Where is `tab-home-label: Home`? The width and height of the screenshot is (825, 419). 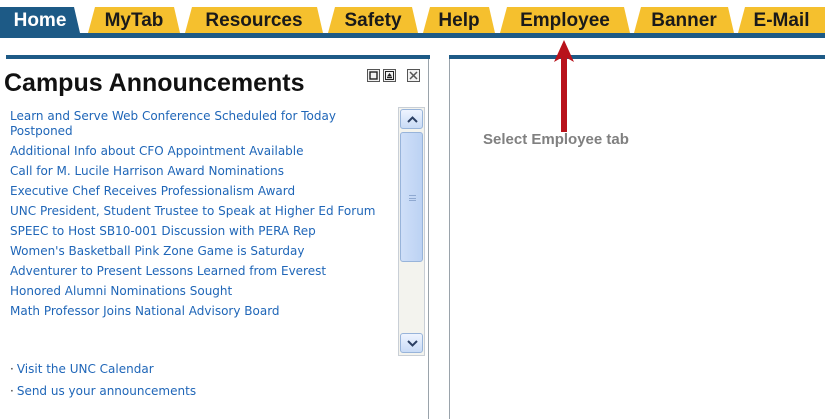 tab-home-label: Home is located at coordinates (40, 20).